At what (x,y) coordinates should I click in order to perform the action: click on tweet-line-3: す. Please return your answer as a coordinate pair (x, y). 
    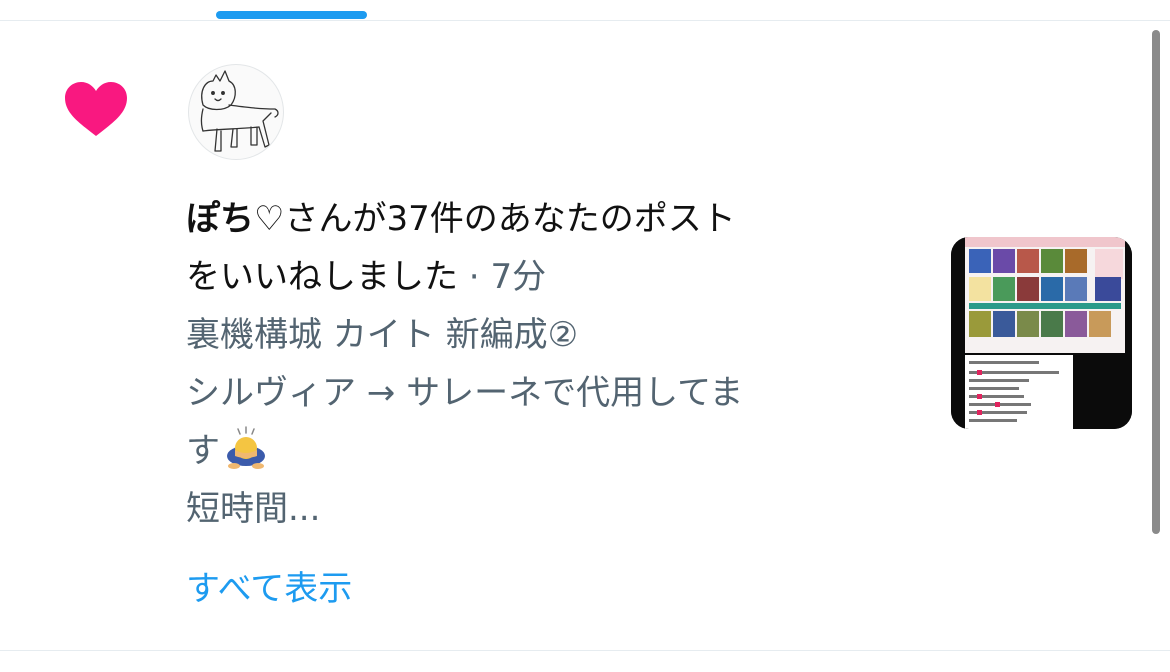
    Looking at the image, I should click on (556, 451).